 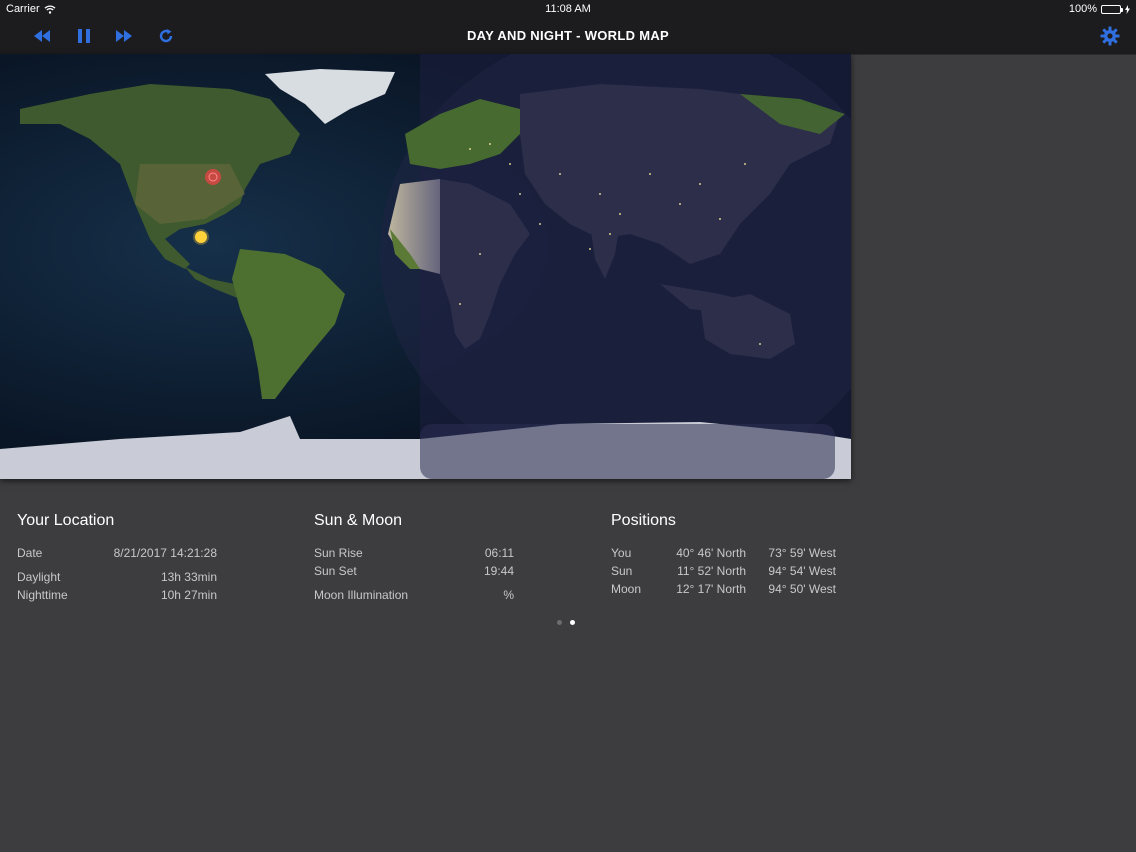 What do you see at coordinates (711, 553) in the screenshot?
I see `position-latitude: 40° 46' North` at bounding box center [711, 553].